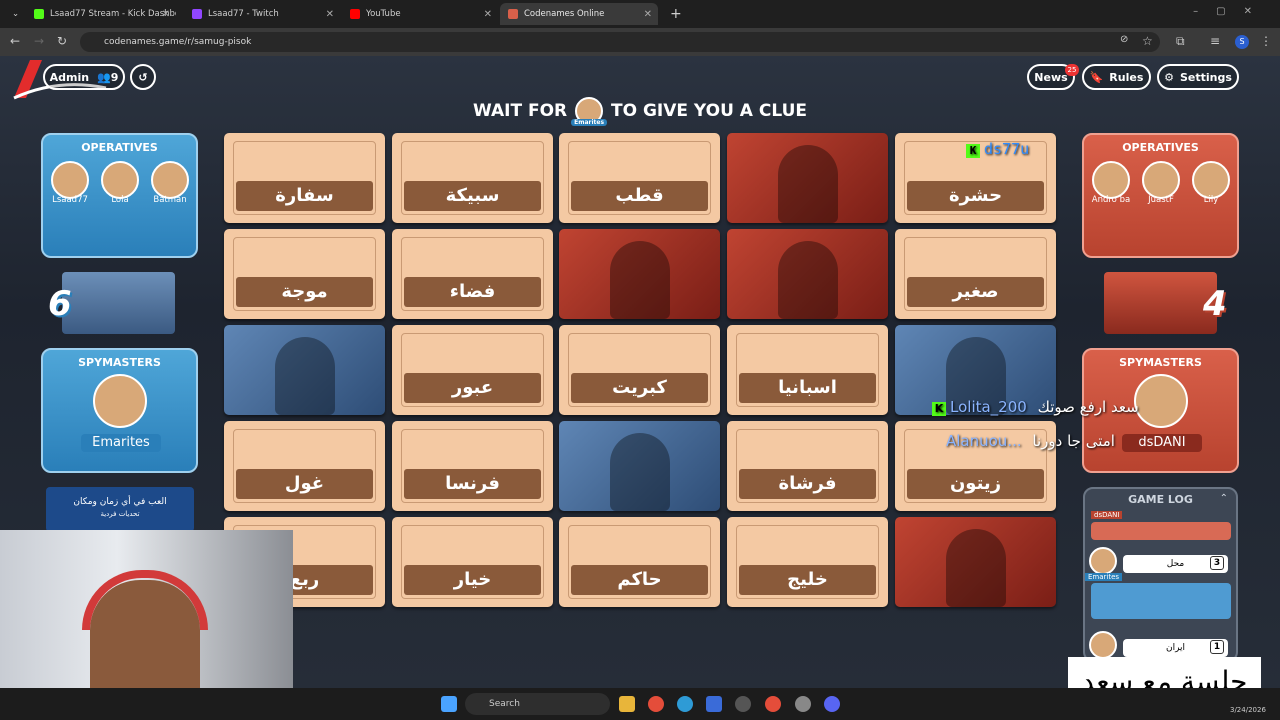  Describe the element at coordinates (472, 196) in the screenshot. I see `card-word: سبيكة` at that location.